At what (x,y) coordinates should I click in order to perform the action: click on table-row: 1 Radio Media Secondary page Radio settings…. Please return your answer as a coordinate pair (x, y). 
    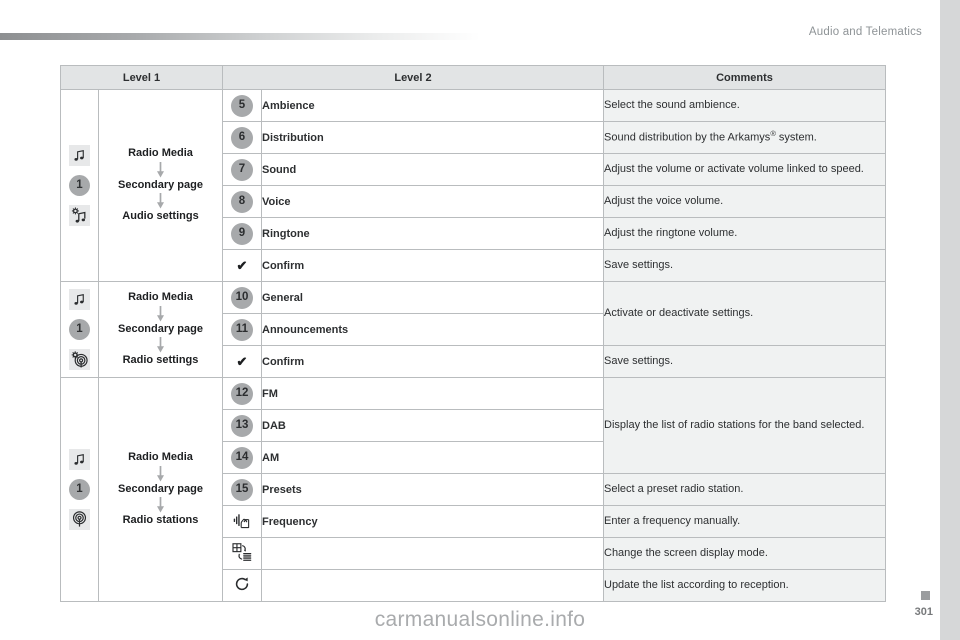
    Looking at the image, I should click on (473, 329).